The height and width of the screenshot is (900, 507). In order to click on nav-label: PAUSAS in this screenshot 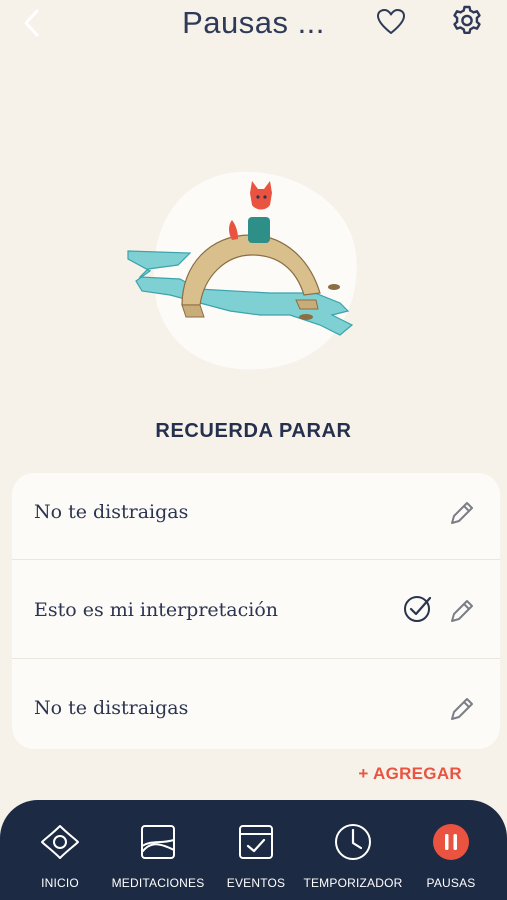, I will do `click(451, 883)`.